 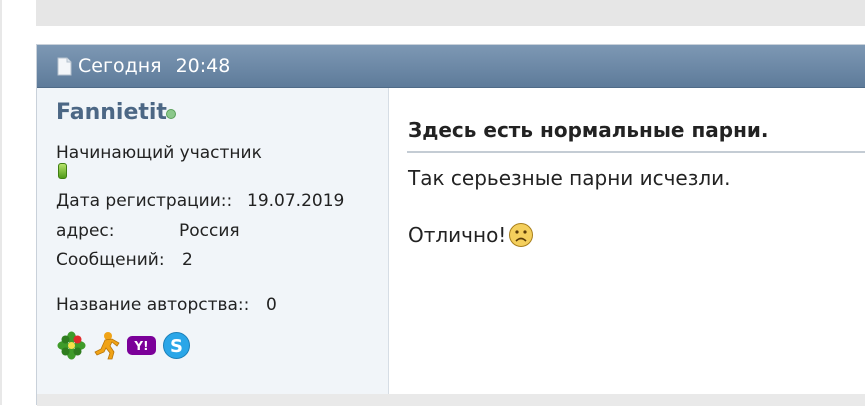 What do you see at coordinates (120, 66) in the screenshot?
I see `post-date: Сегодня` at bounding box center [120, 66].